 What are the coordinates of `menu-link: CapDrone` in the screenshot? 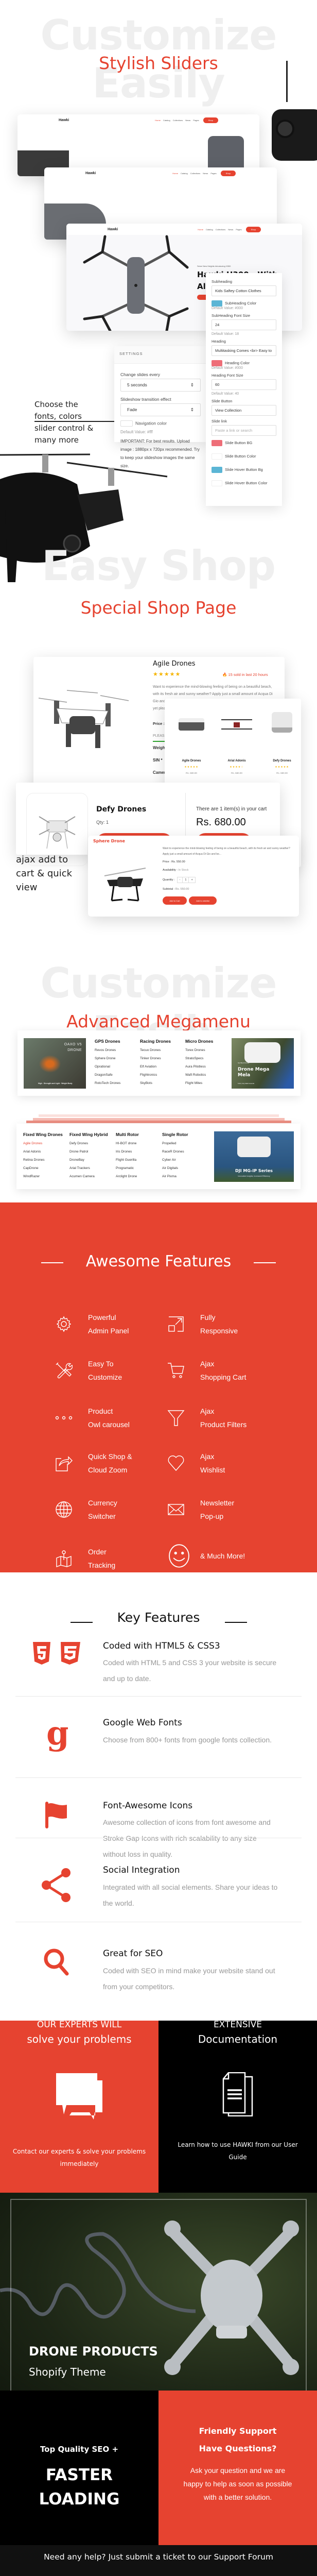 It's located at (43, 1168).